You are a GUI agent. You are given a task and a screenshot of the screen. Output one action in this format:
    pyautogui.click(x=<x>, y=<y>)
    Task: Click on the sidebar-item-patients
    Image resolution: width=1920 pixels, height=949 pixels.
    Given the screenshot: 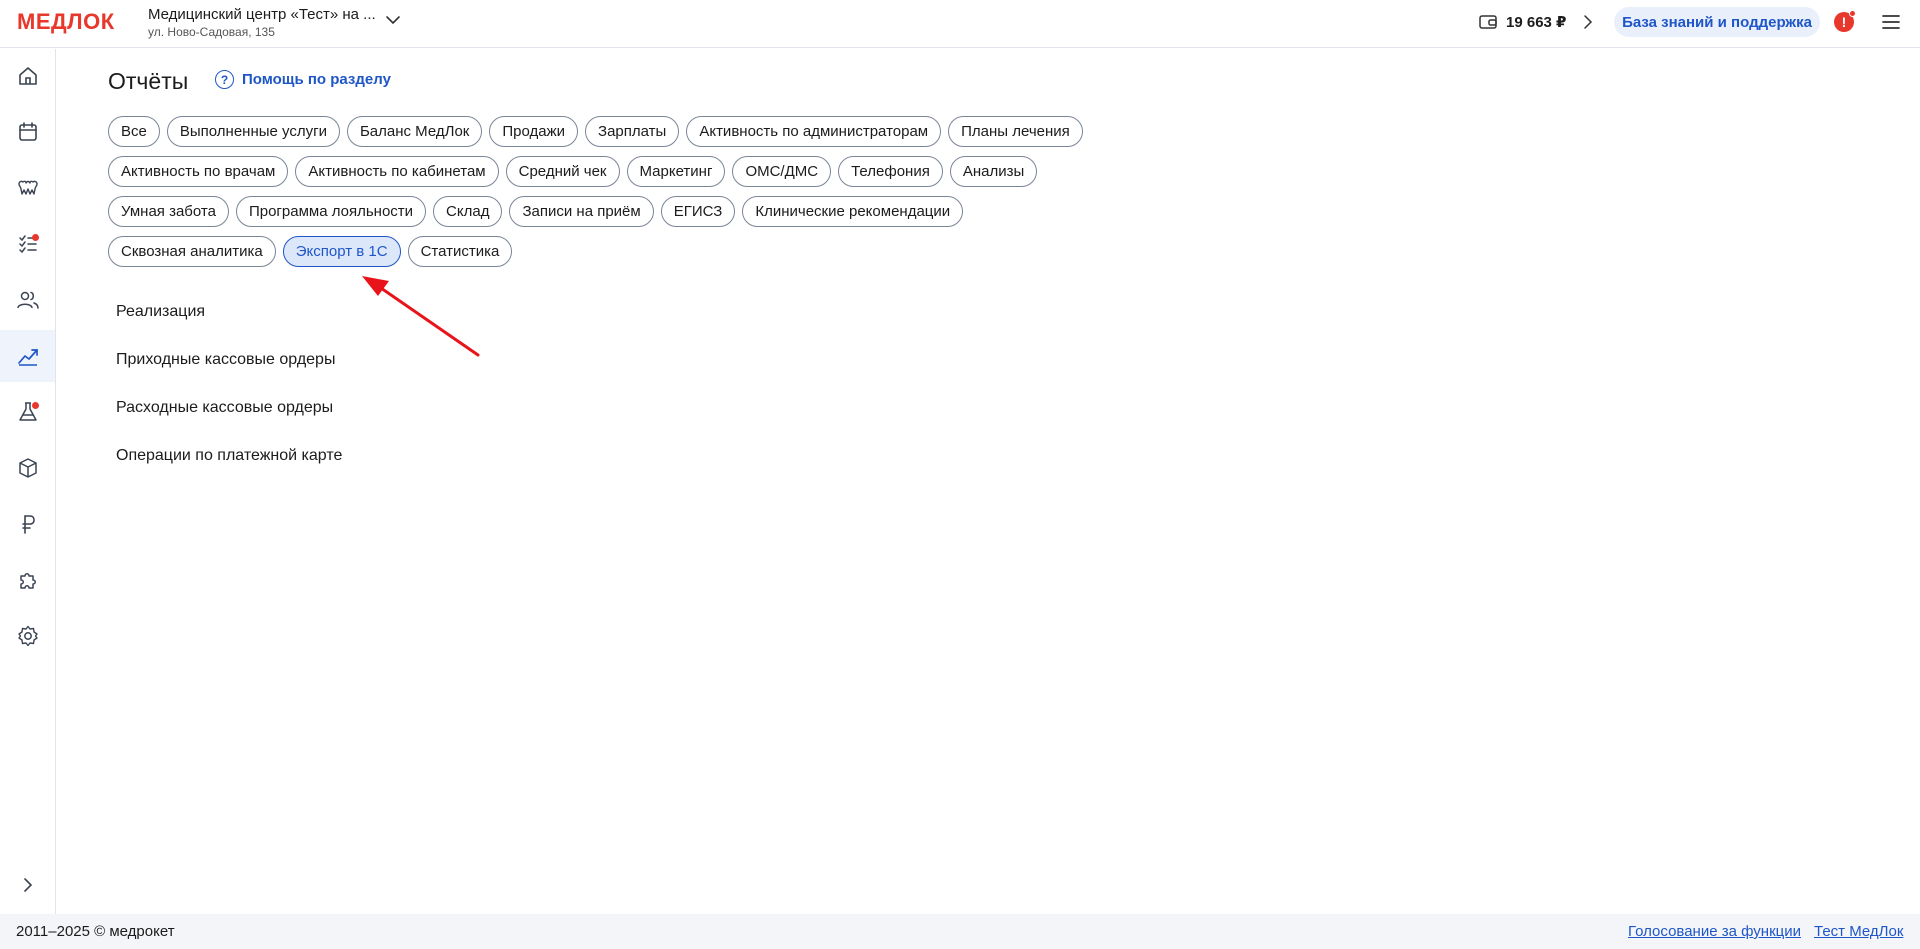 What is the action you would take?
    pyautogui.click(x=27, y=300)
    